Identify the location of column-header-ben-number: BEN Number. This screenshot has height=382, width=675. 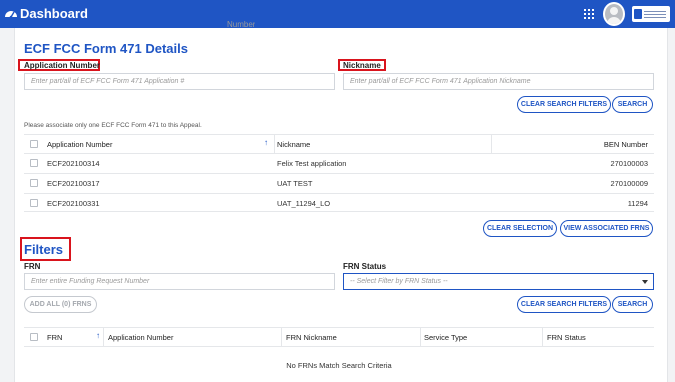
(626, 144).